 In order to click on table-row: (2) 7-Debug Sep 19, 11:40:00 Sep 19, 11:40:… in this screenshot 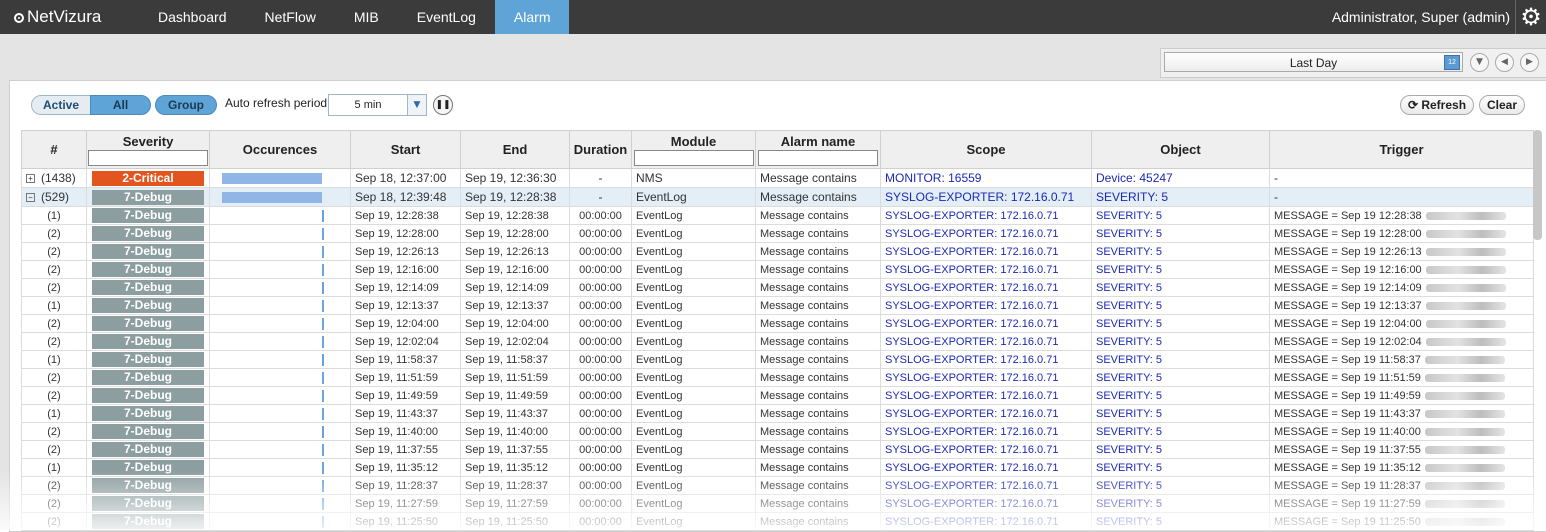, I will do `click(777, 431)`.